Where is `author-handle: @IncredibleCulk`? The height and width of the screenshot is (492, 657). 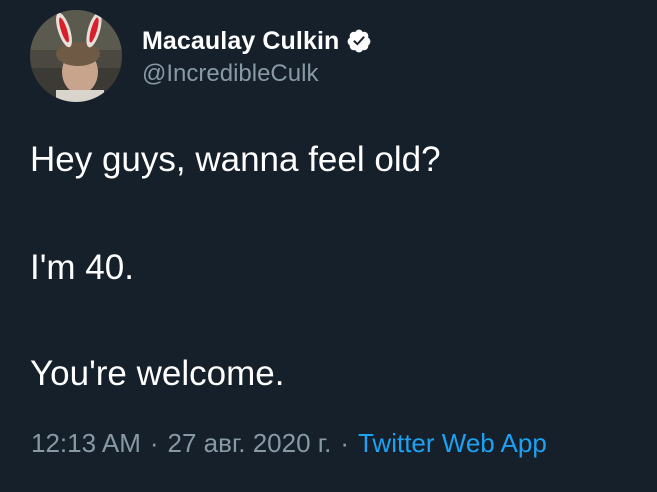
author-handle: @IncredibleCulk is located at coordinates (257, 74).